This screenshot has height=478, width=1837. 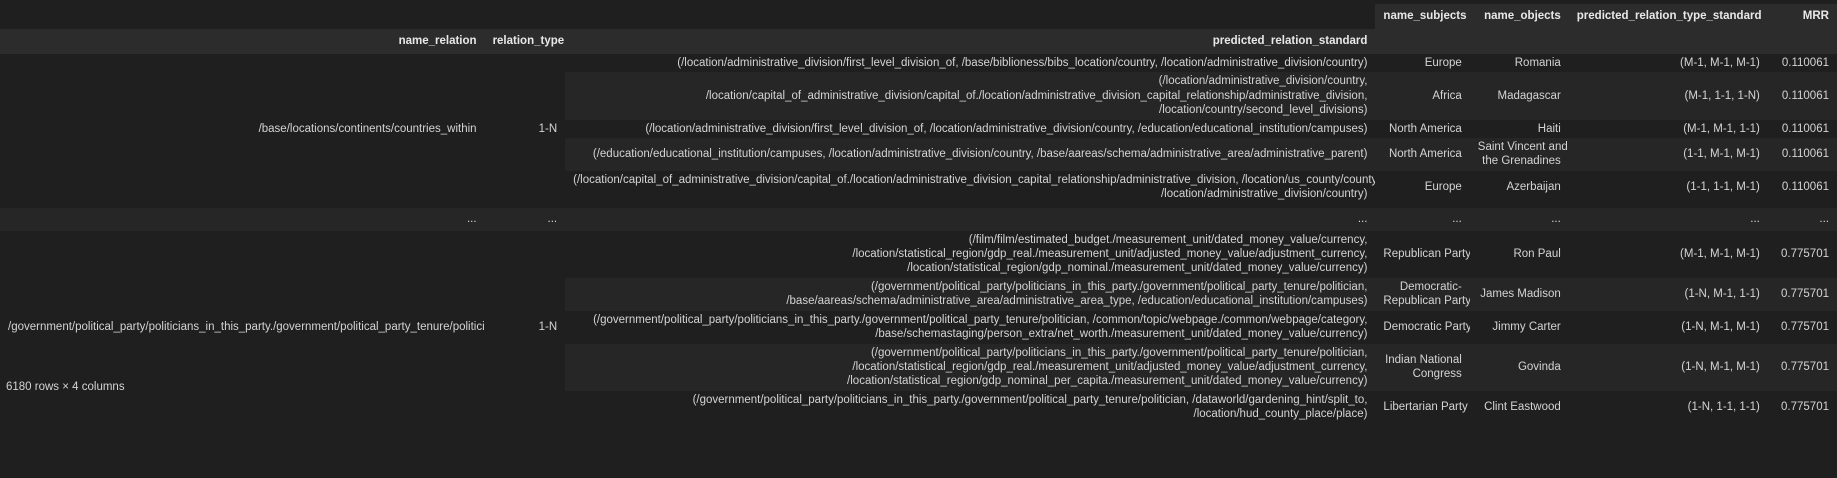 What do you see at coordinates (1422, 327) in the screenshot?
I see `cell-name-subjects: Democratic Party` at bounding box center [1422, 327].